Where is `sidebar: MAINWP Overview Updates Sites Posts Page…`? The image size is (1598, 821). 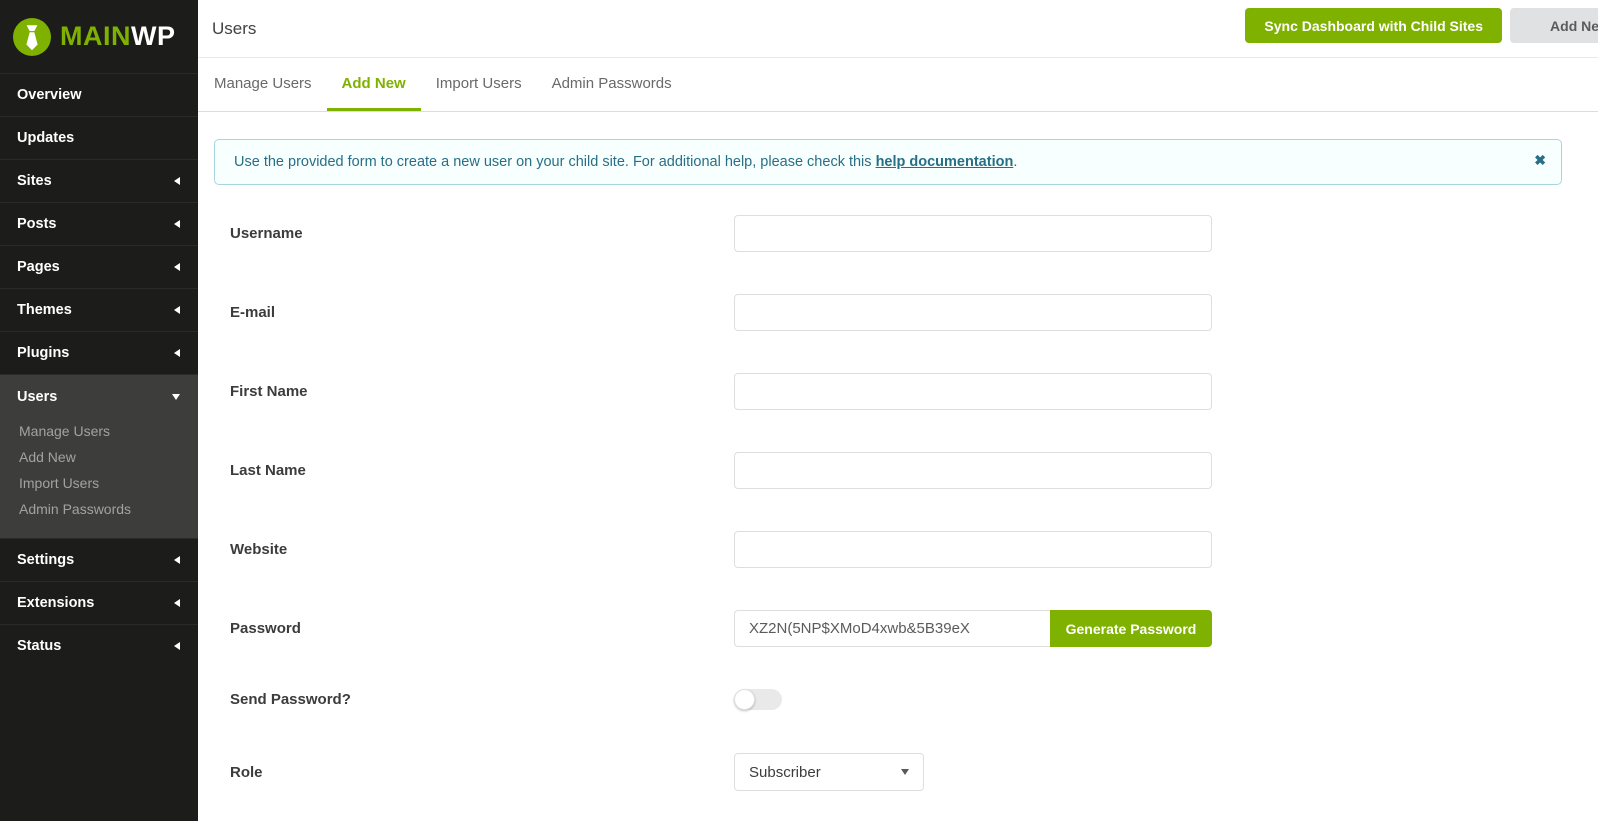 sidebar: MAINWP Overview Updates Sites Posts Page… is located at coordinates (99, 410).